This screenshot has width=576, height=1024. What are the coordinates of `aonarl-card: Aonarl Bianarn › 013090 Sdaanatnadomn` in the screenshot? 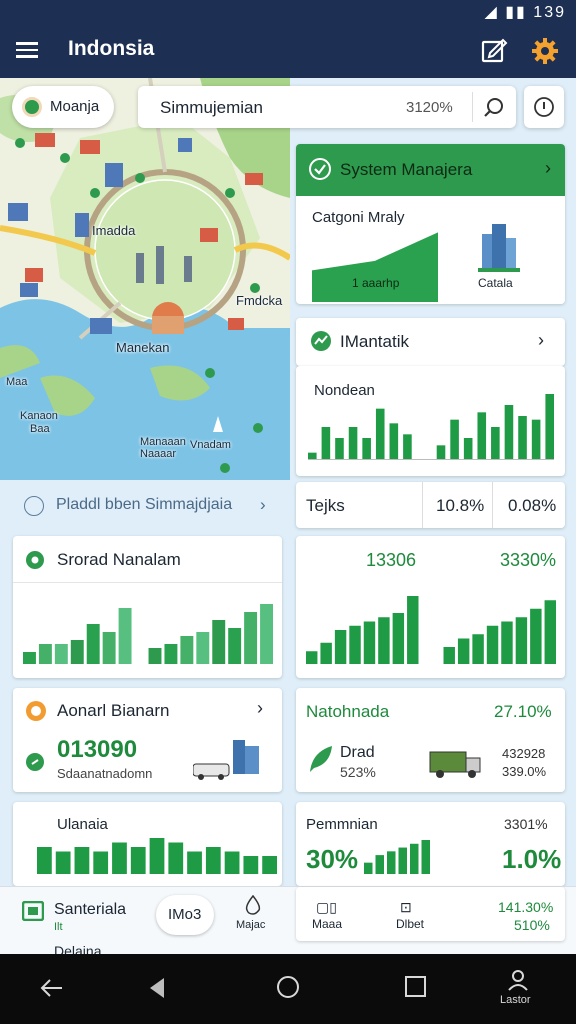 It's located at (147, 740).